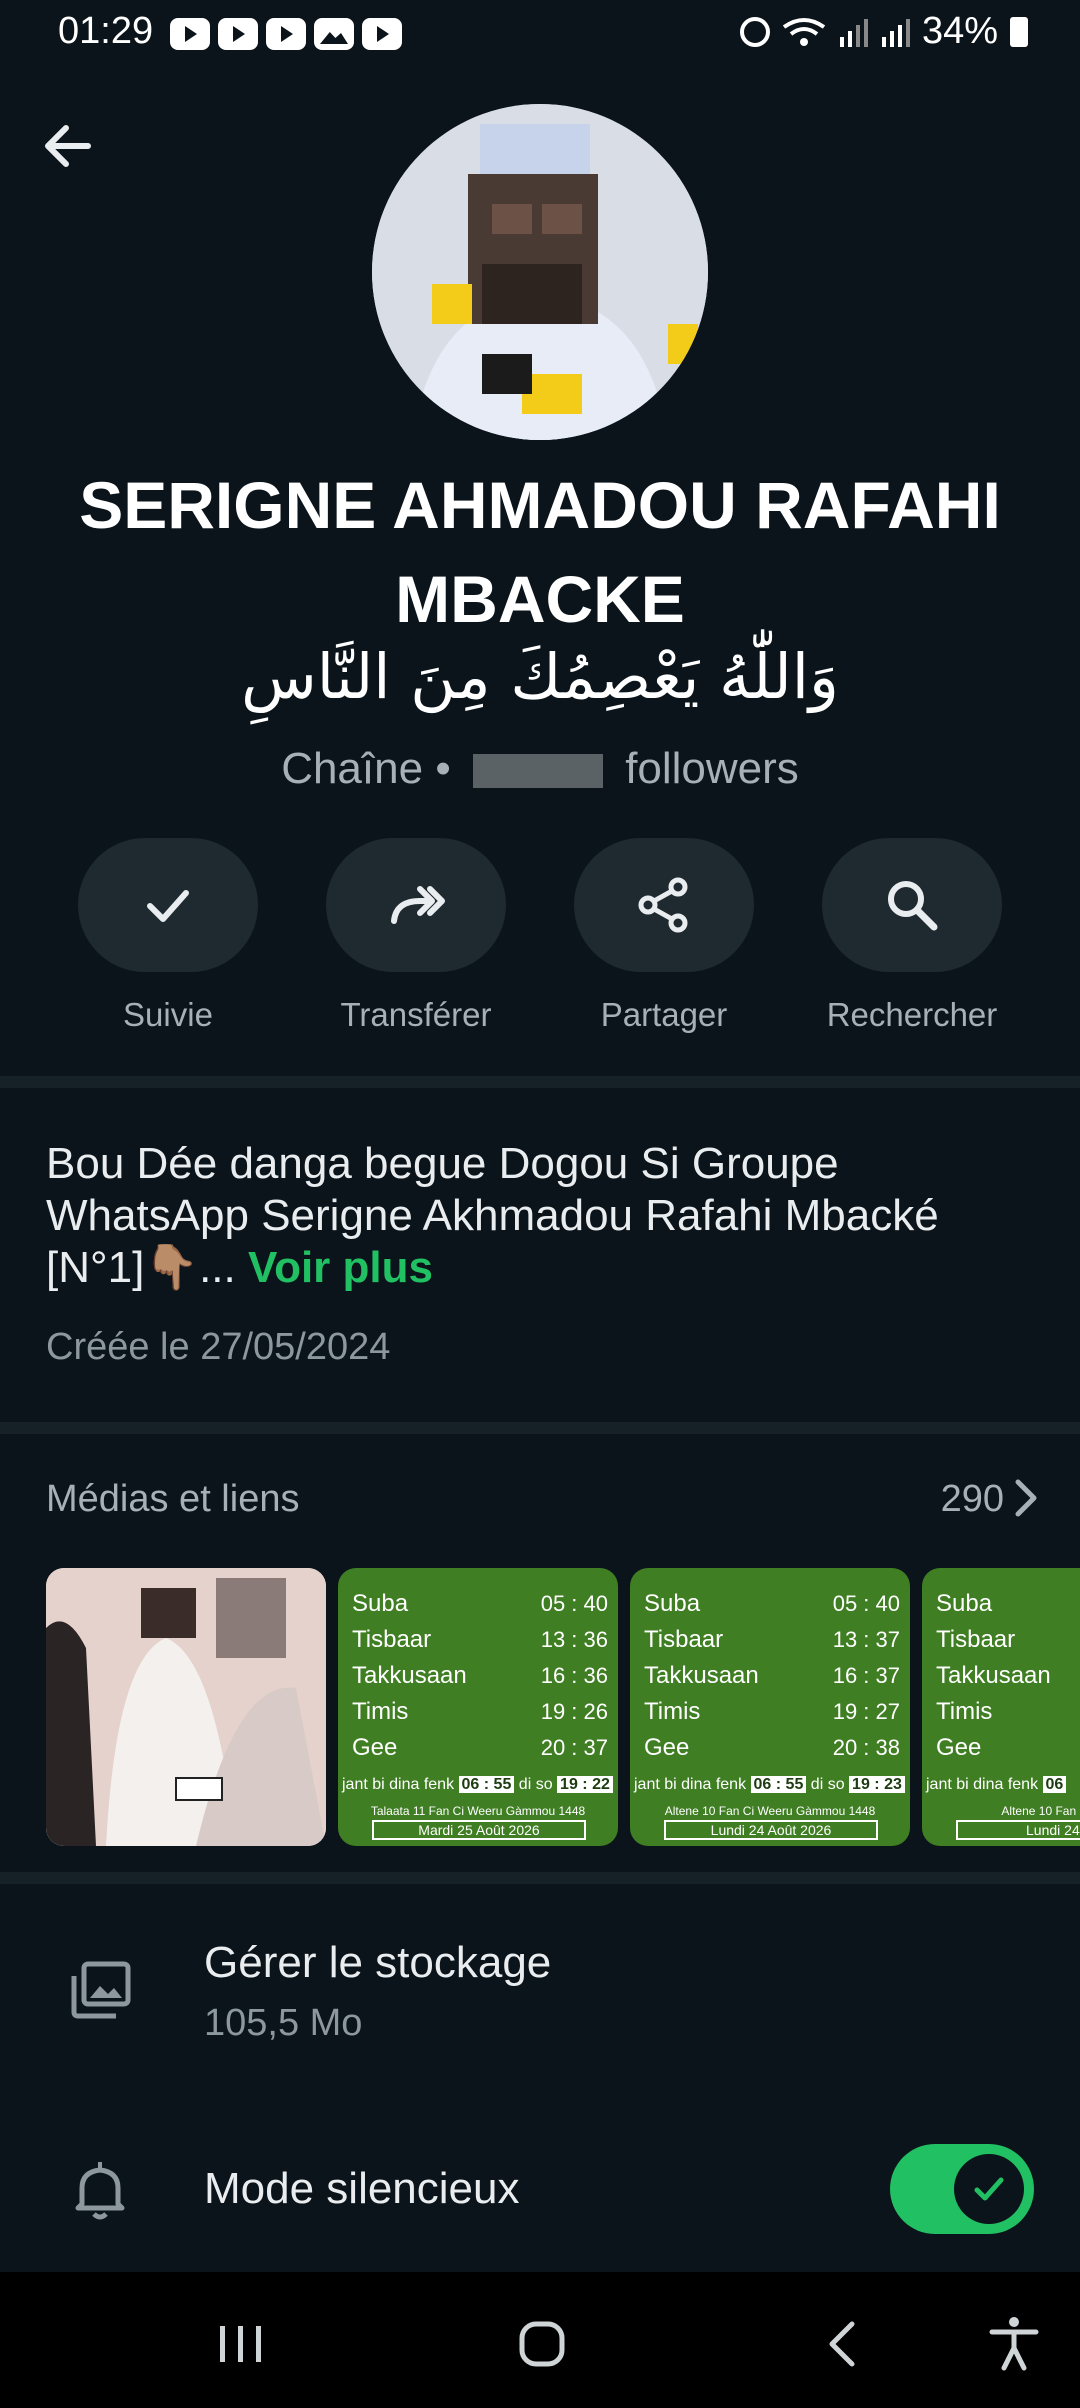 The height and width of the screenshot is (2408, 1080). I want to click on back-nav-icon, so click(844, 2344).